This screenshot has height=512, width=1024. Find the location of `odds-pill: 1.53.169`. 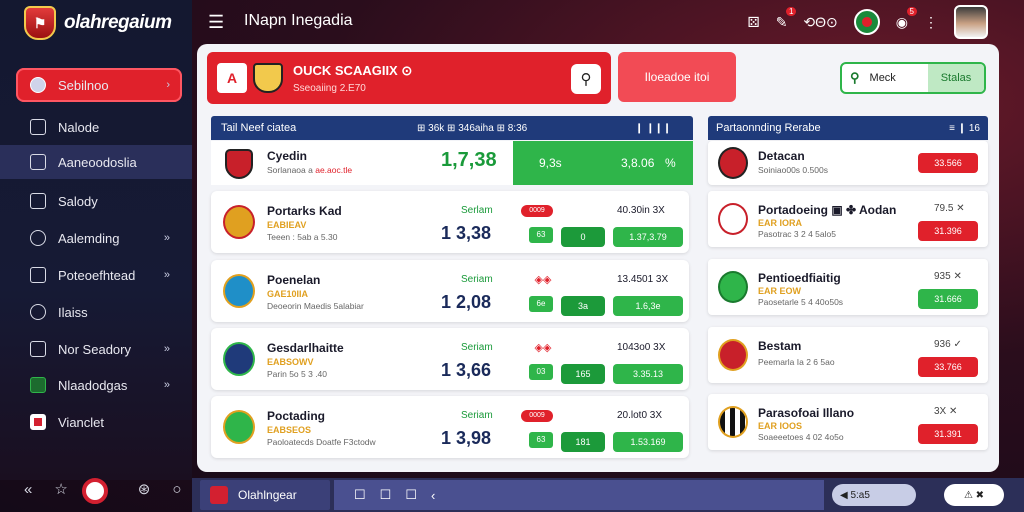

odds-pill: 1.53.169 is located at coordinates (648, 442).